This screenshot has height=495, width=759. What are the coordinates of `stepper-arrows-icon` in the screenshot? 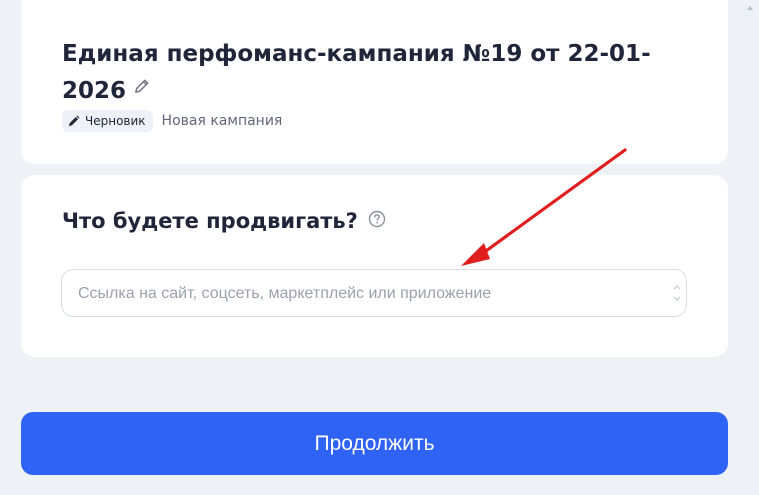 It's located at (677, 293).